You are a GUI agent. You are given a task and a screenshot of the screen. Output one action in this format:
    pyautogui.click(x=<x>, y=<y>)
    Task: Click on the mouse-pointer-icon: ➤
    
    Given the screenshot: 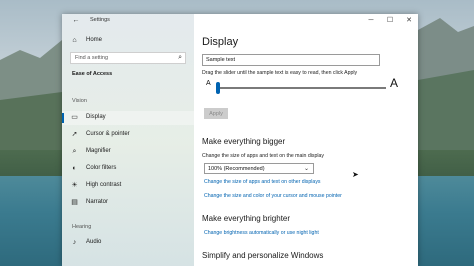 What is the action you would take?
    pyautogui.click(x=355, y=174)
    